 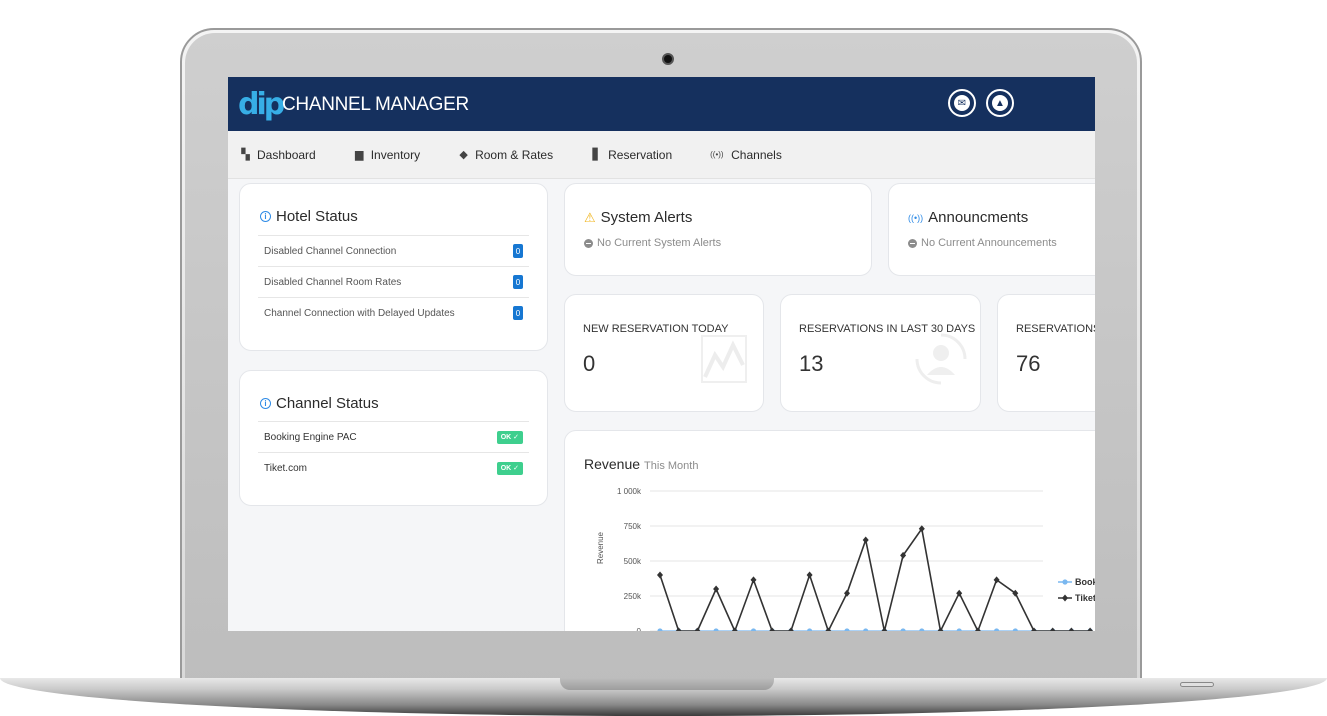 I want to click on warning-icon: ⚠, so click(x=590, y=217).